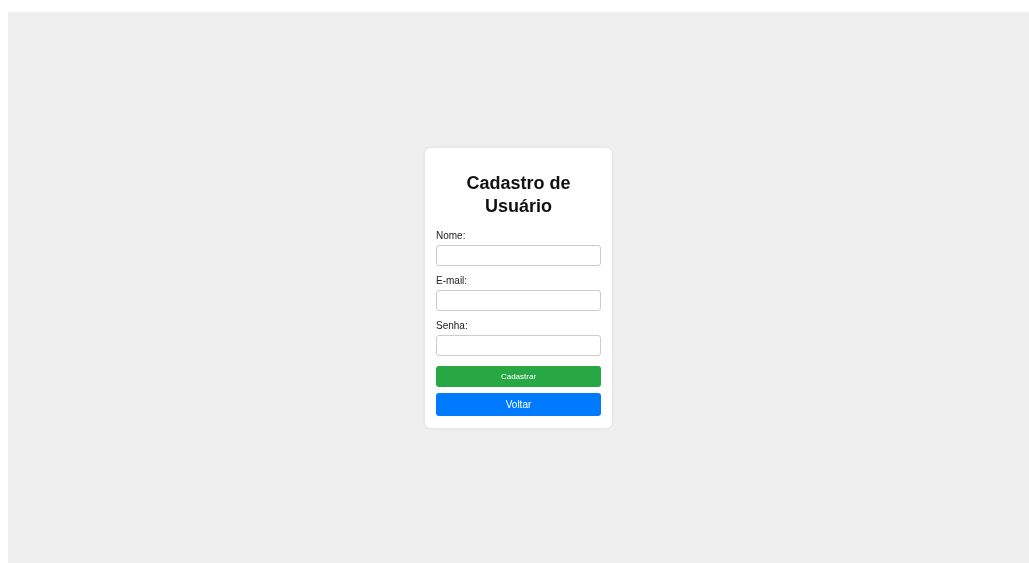 This screenshot has width=1029, height=563. Describe the element at coordinates (518, 194) in the screenshot. I see `form-title: Cadastro de Usuário` at that location.